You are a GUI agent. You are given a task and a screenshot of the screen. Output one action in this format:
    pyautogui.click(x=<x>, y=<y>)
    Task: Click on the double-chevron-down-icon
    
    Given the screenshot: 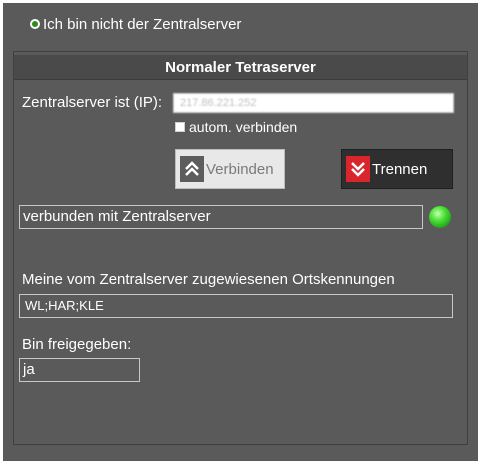 What is the action you would take?
    pyautogui.click(x=358, y=169)
    